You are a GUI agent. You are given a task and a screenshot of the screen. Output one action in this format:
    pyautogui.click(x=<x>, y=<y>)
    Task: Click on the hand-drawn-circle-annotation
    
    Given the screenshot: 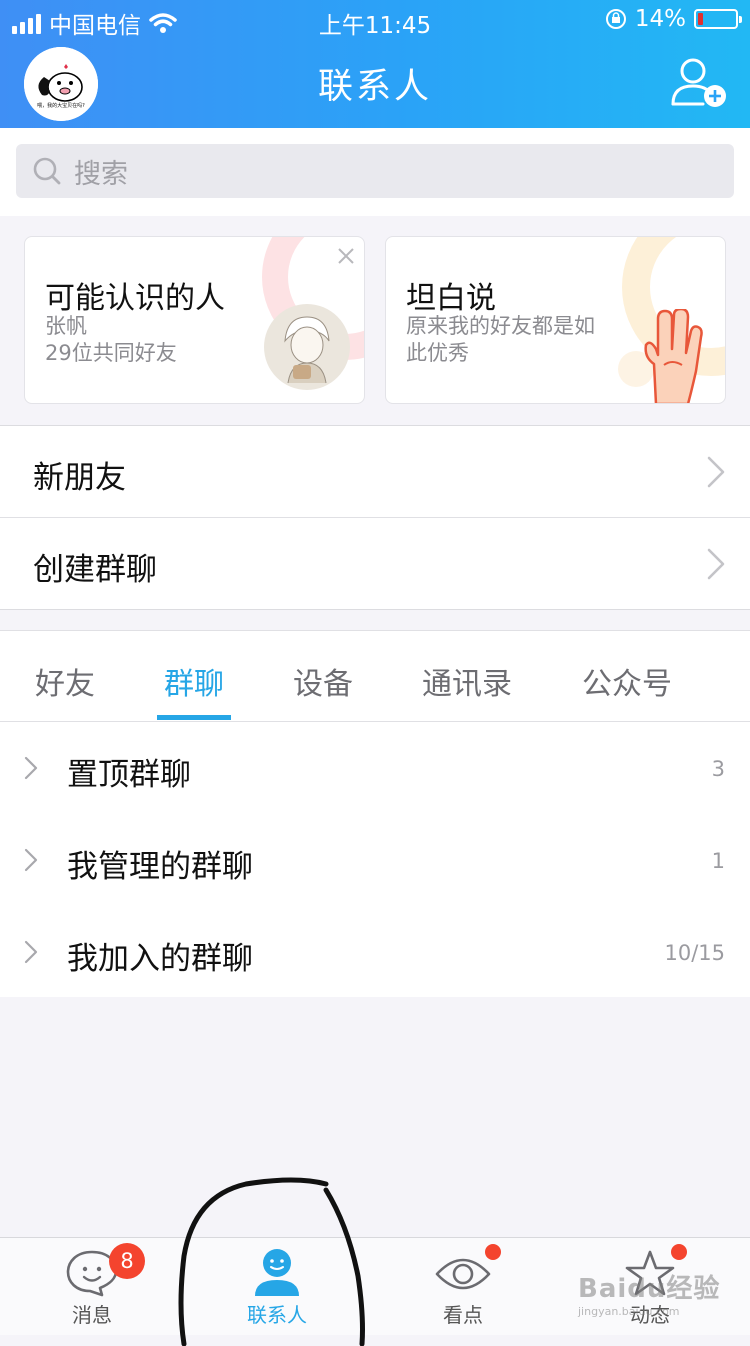 What is the action you would take?
    pyautogui.click(x=271, y=1261)
    